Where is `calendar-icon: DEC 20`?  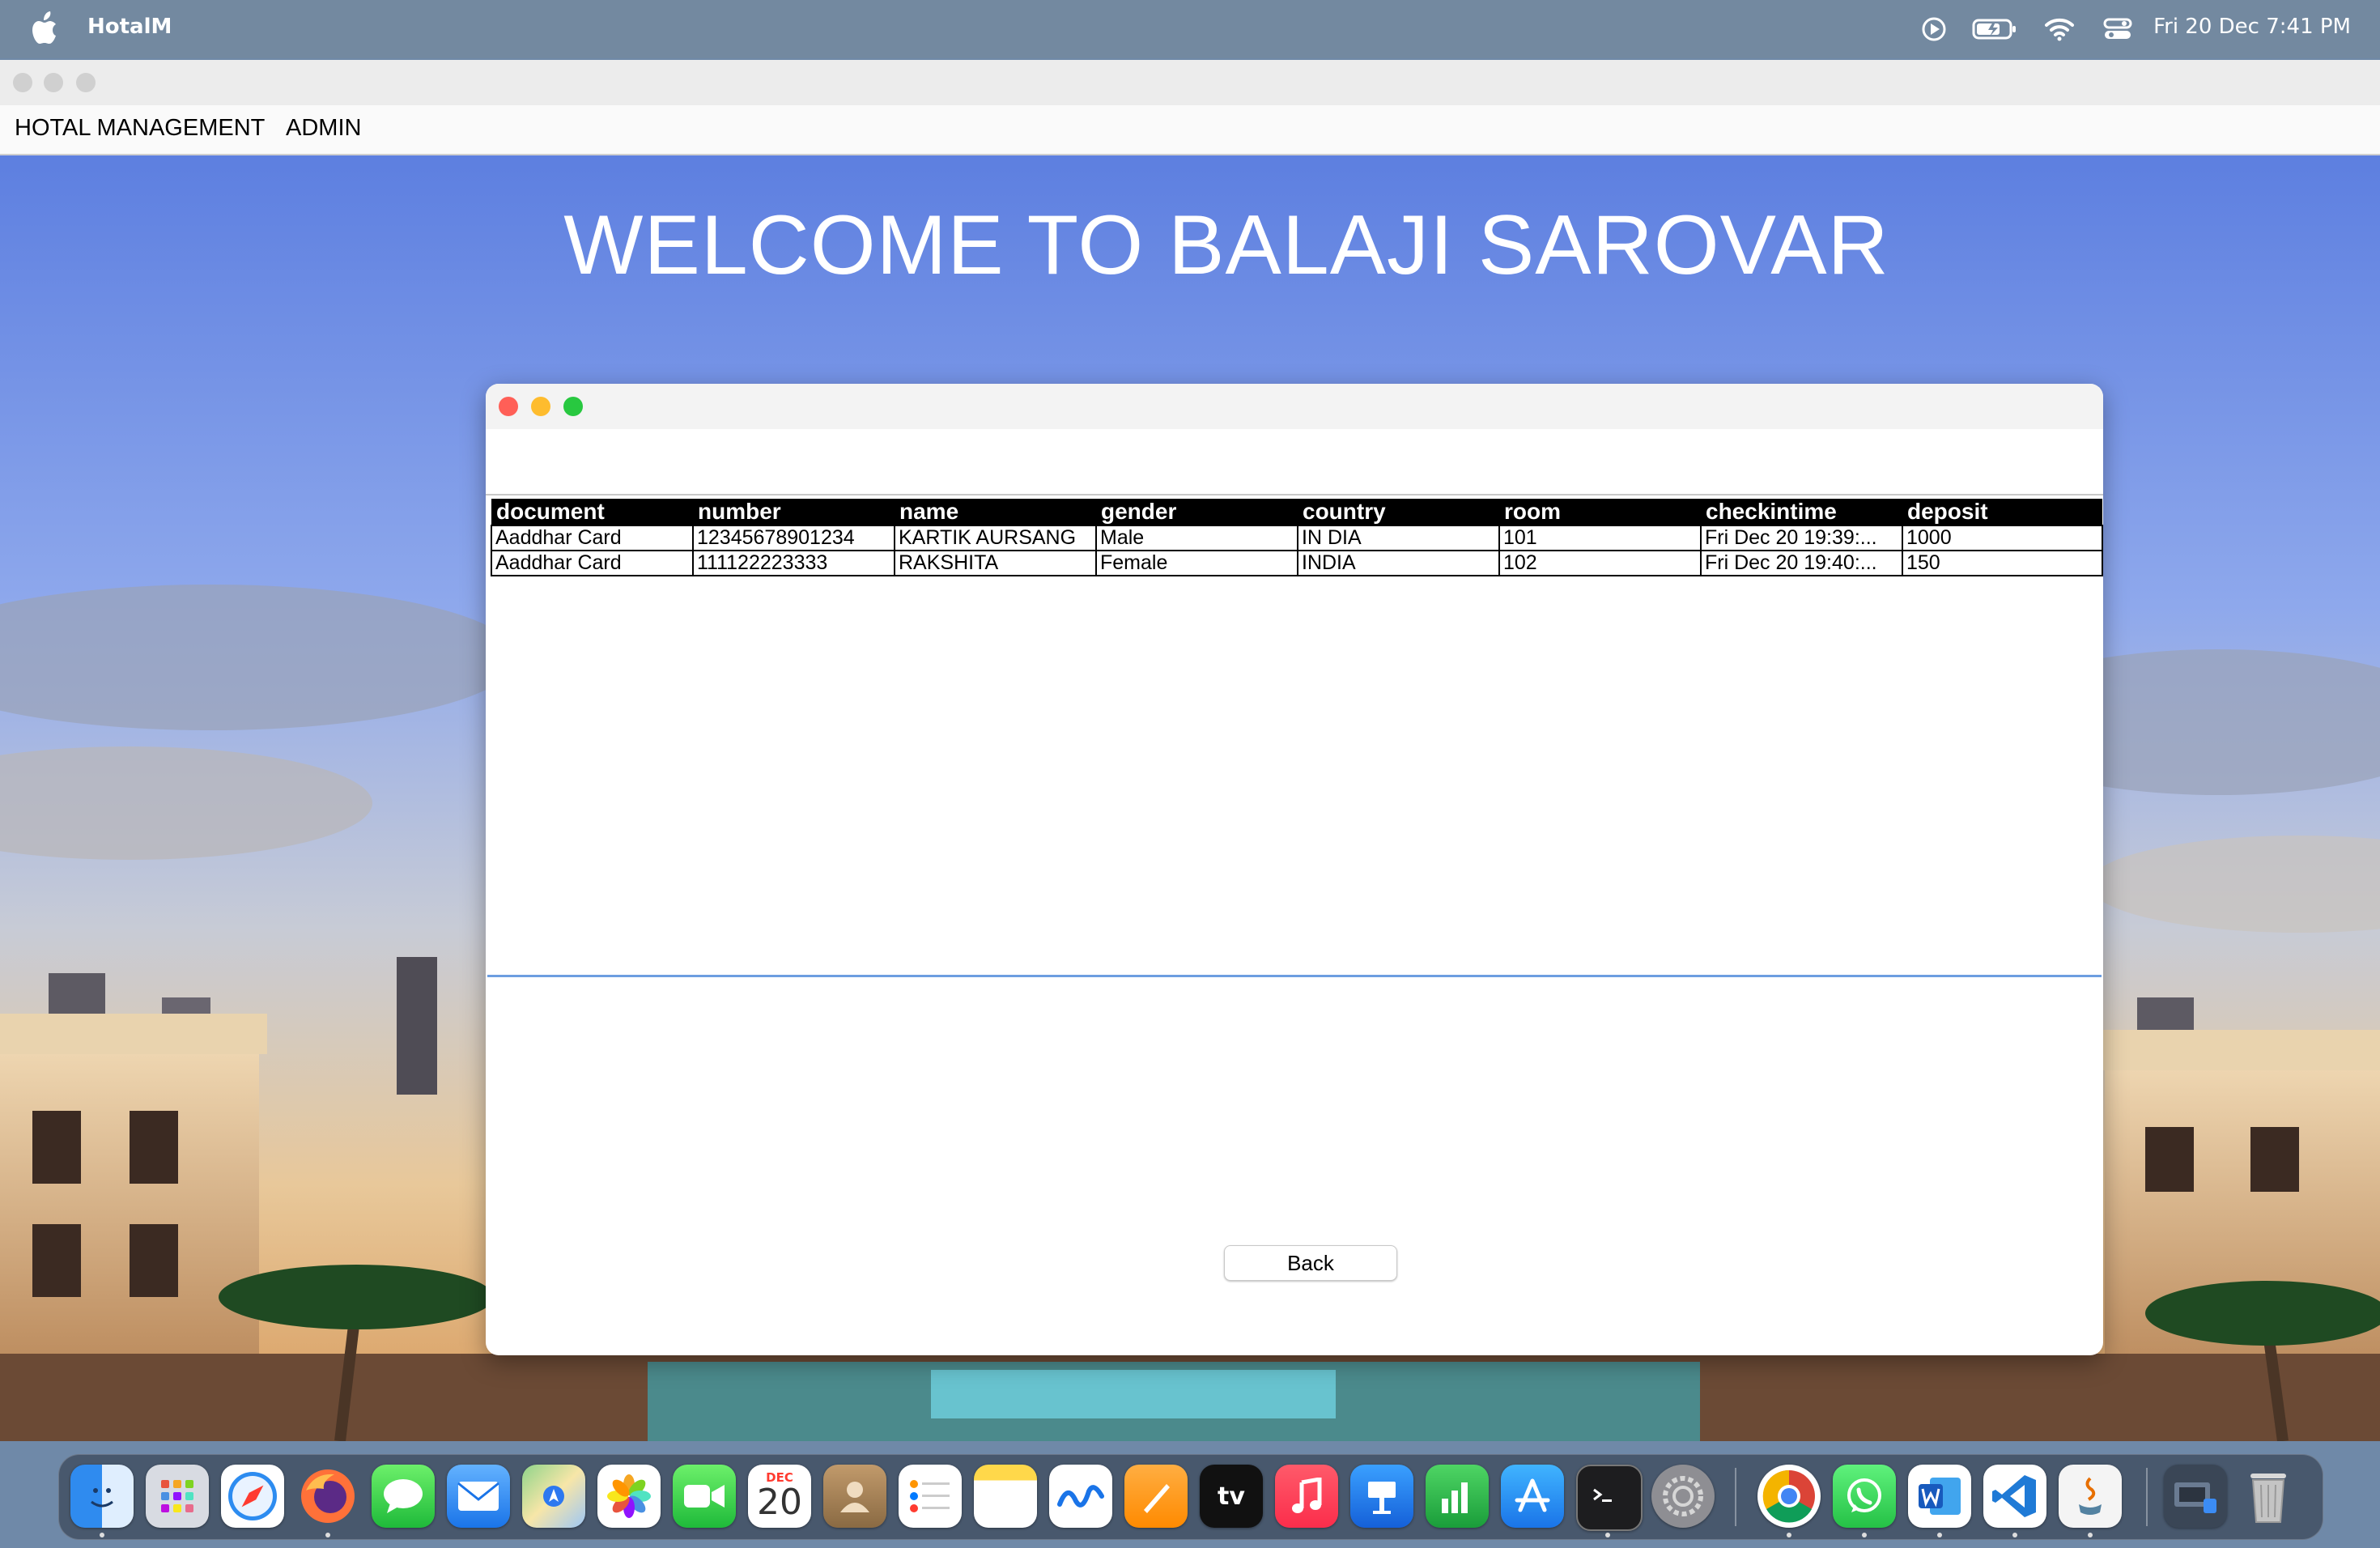 calendar-icon: DEC 20 is located at coordinates (780, 1497).